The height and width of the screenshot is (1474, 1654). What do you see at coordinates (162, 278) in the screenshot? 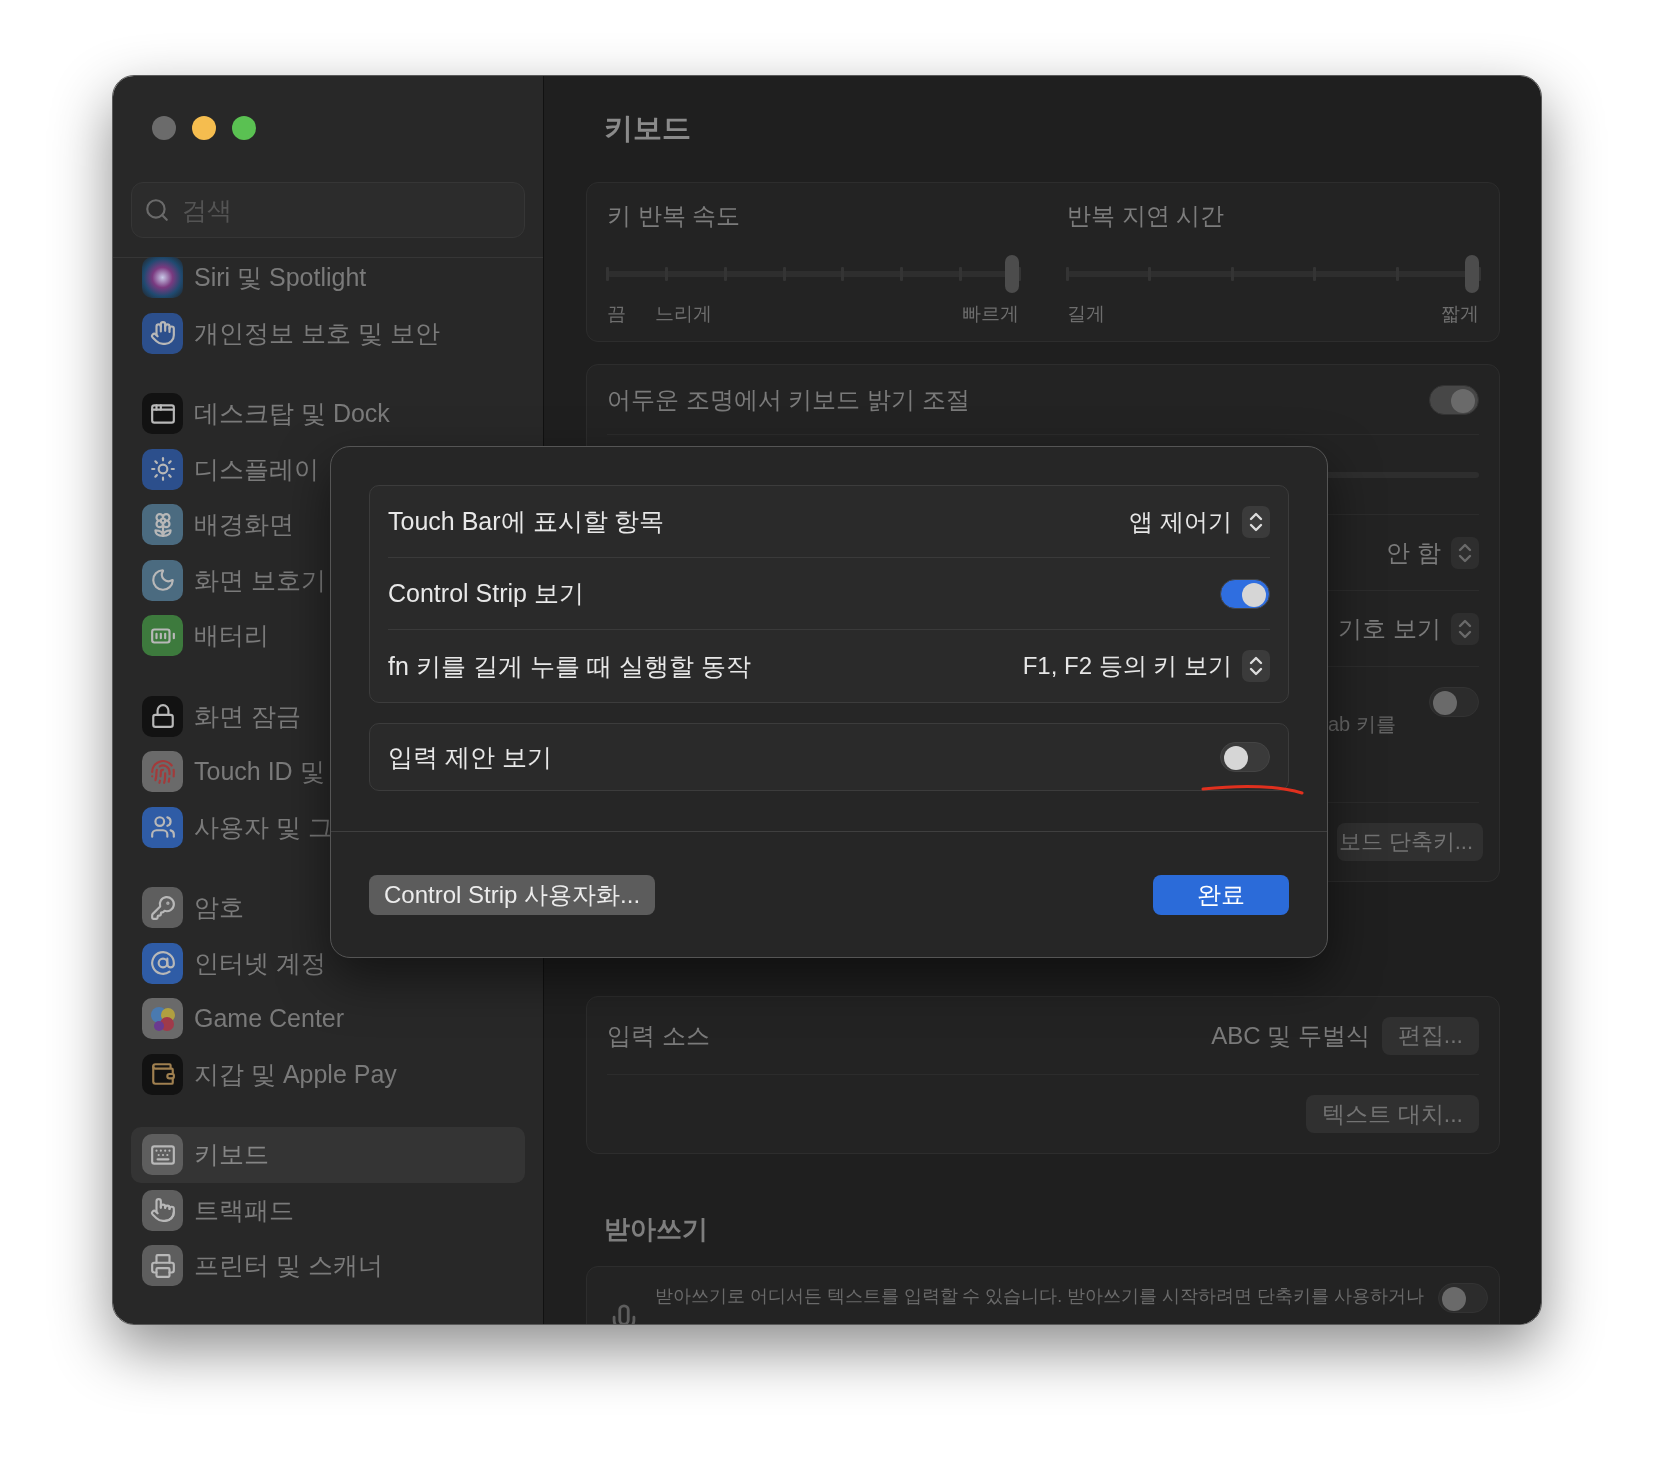
I see `siri-icon` at bounding box center [162, 278].